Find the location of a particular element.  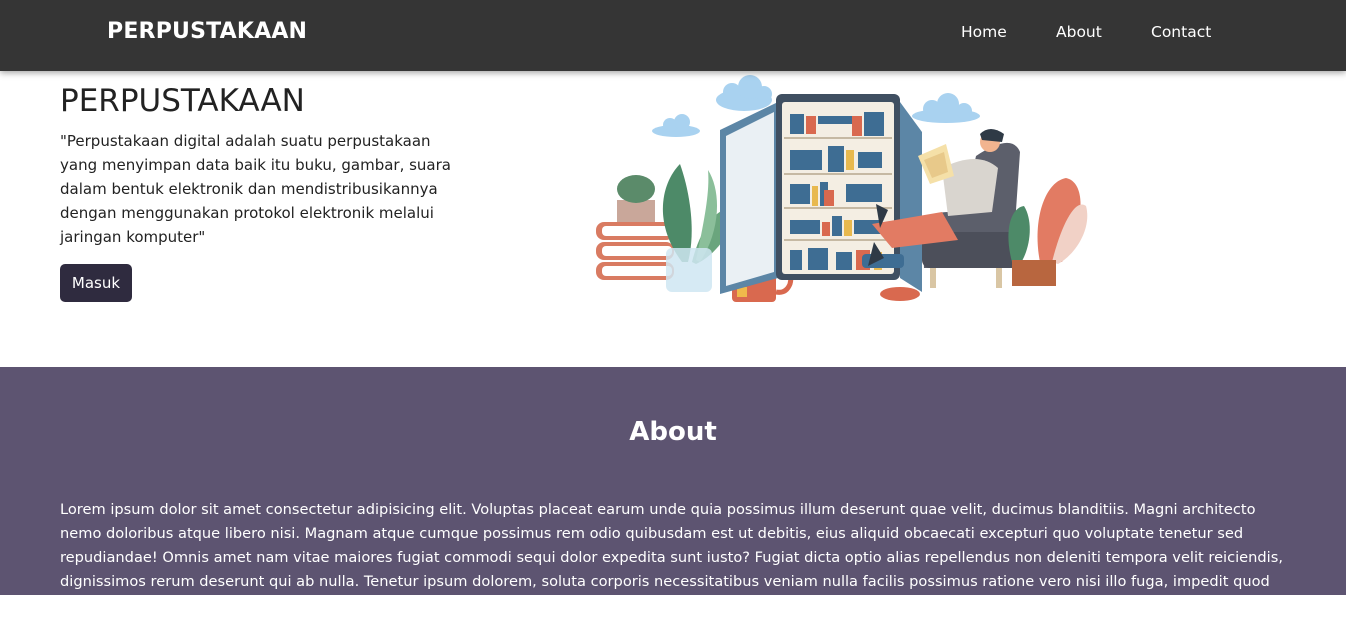

masuk-button: Masuk is located at coordinates (96, 283).